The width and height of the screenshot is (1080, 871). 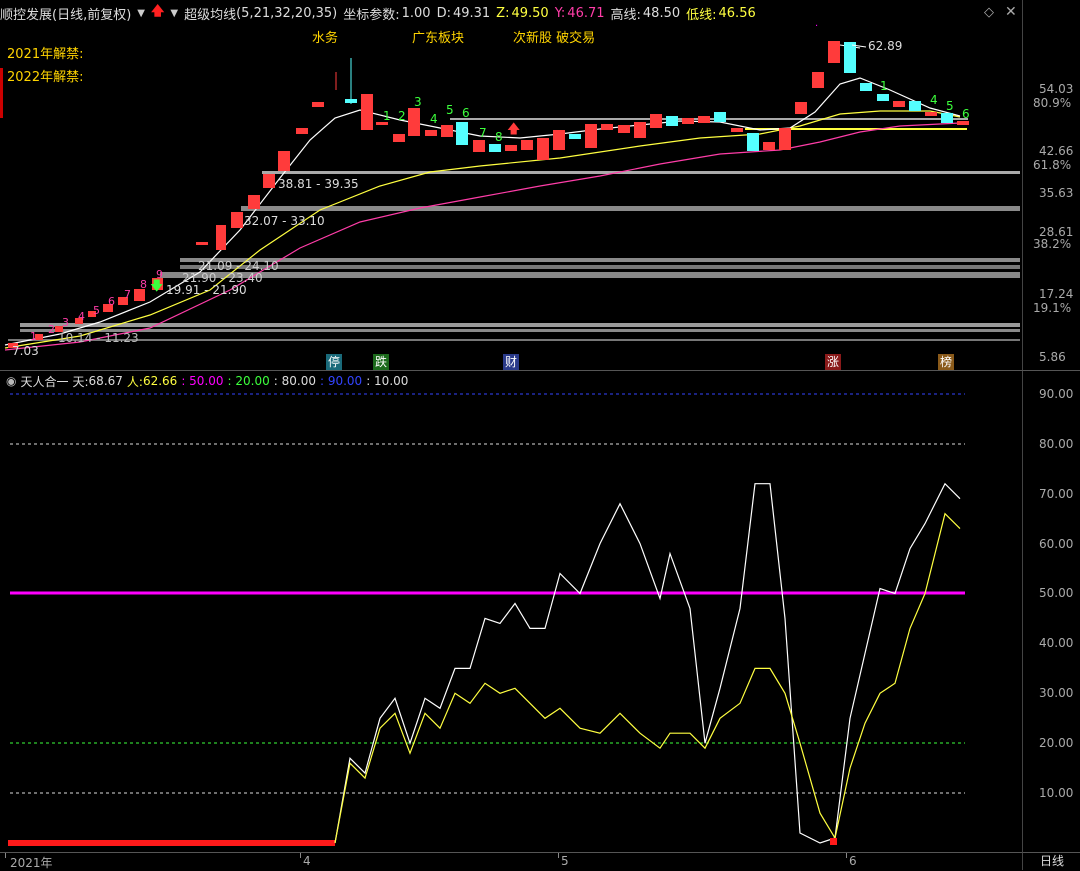 I want to click on event-finance: 财, so click(x=511, y=362).